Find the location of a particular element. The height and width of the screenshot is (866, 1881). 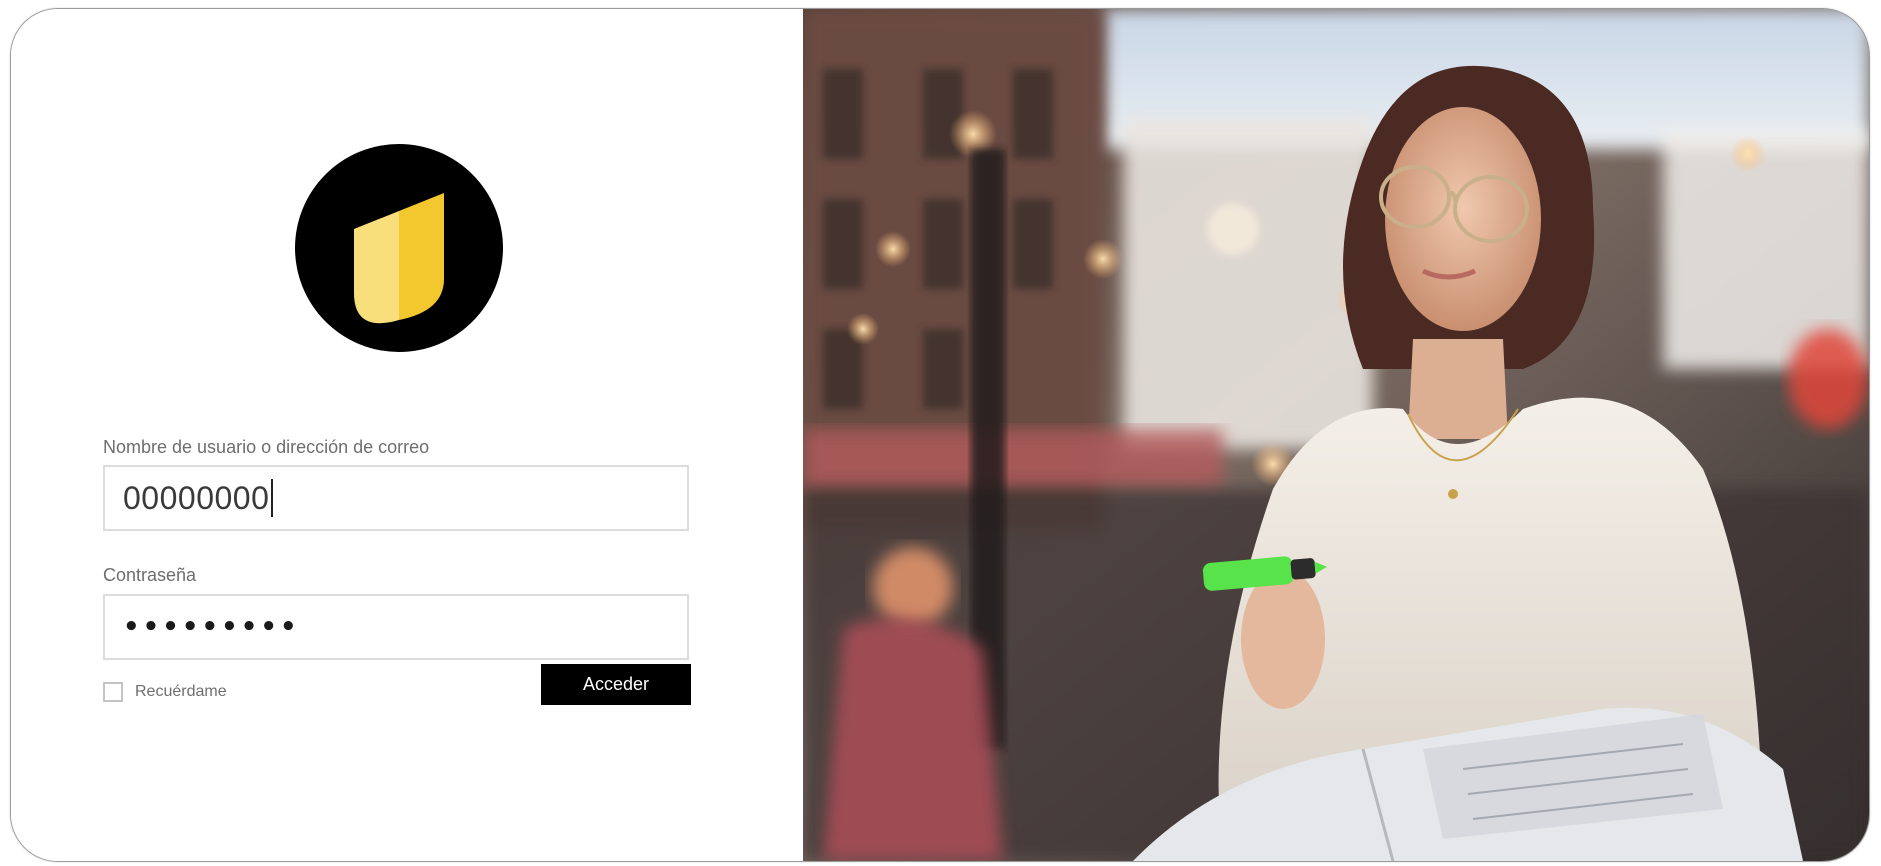

username-input: 00000000 is located at coordinates (396, 498).